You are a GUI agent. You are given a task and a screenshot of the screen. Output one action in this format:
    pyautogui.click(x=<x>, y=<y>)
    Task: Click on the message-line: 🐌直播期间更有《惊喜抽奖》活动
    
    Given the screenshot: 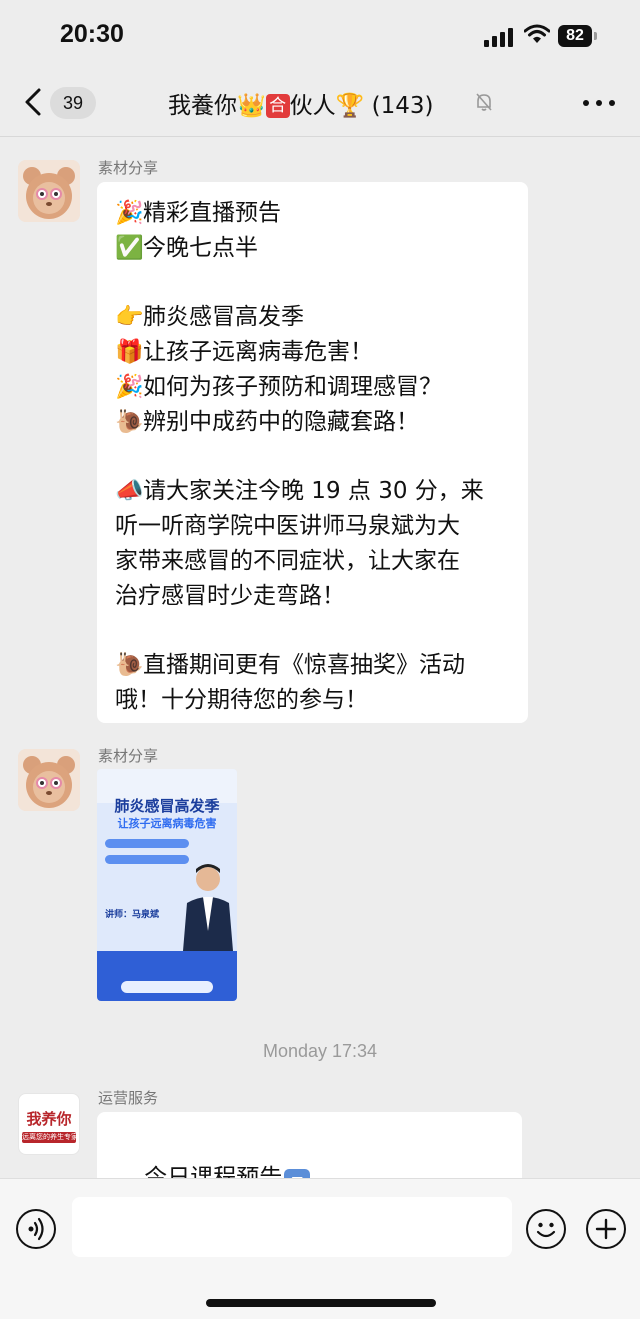 What is the action you would take?
    pyautogui.click(x=299, y=665)
    